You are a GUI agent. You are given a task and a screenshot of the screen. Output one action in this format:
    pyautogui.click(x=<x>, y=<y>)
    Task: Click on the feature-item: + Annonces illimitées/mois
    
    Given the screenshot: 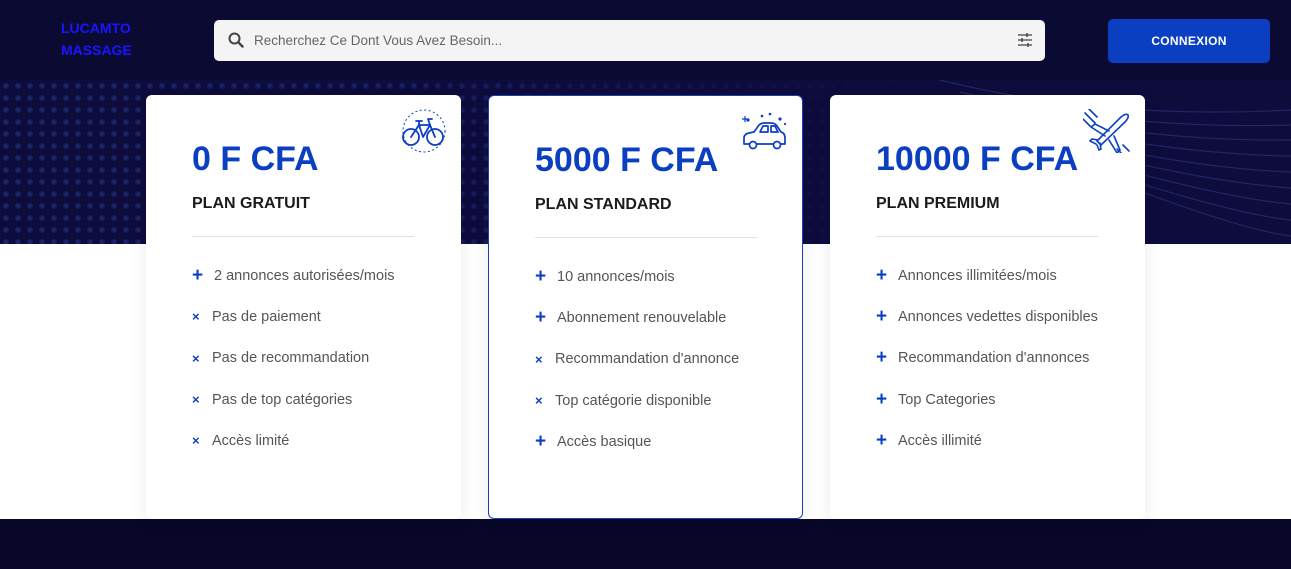 What is the action you would take?
    pyautogui.click(x=987, y=275)
    